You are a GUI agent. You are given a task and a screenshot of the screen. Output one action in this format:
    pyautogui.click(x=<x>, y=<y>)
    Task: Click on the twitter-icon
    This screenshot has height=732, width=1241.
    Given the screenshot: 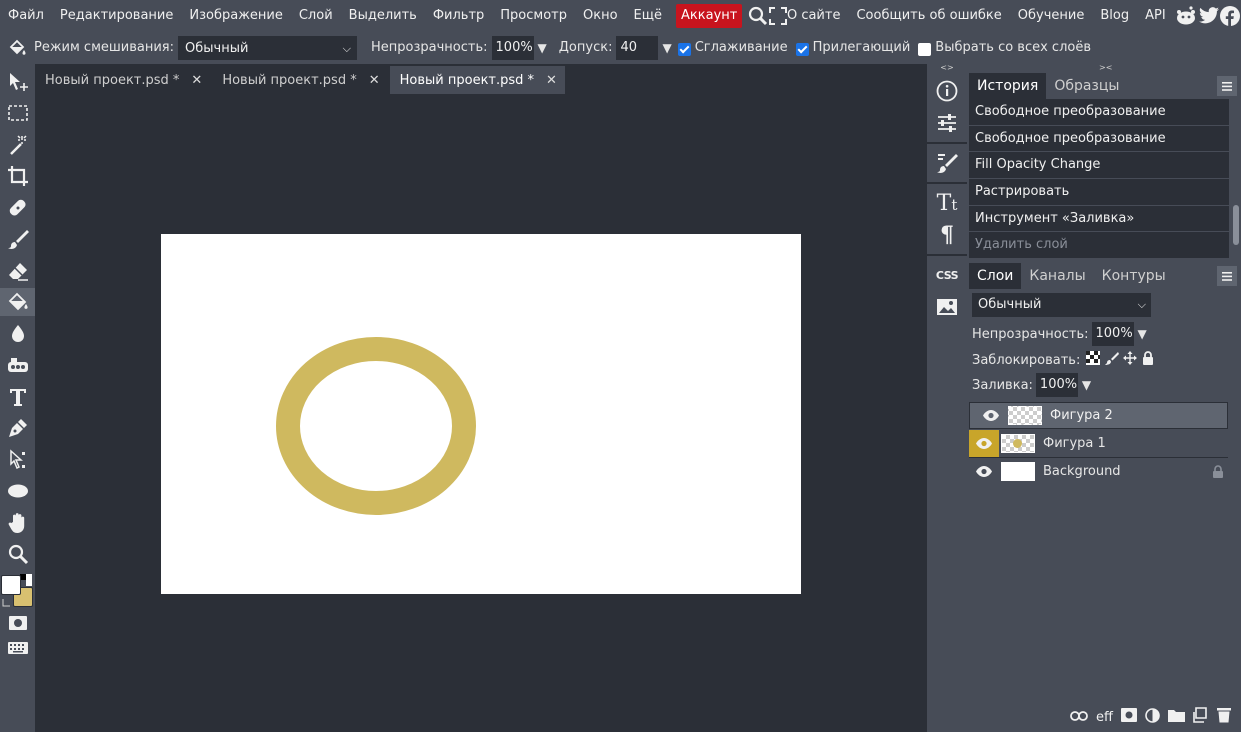 What is the action you would take?
    pyautogui.click(x=1208, y=15)
    